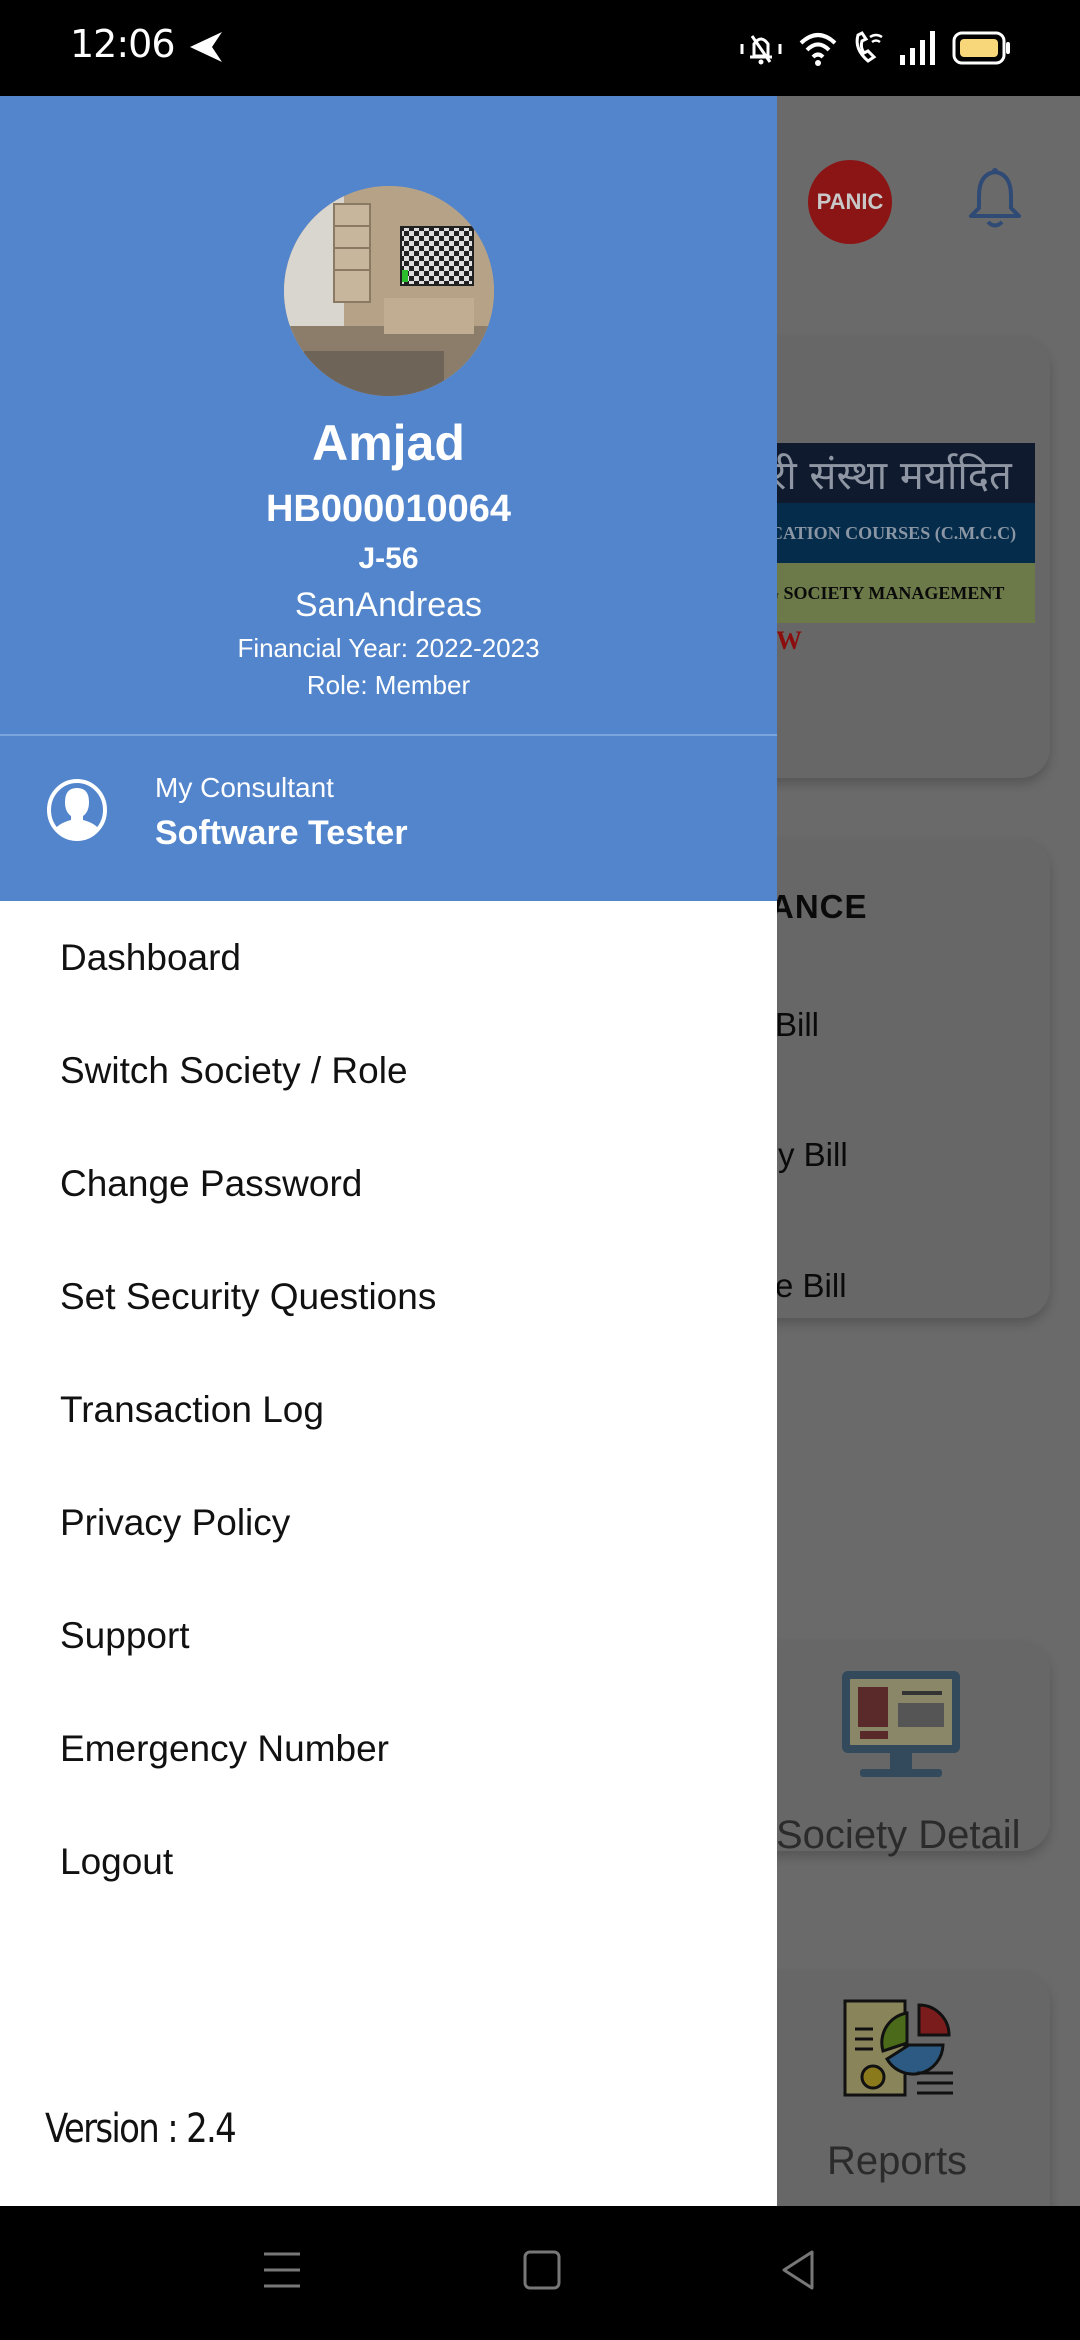  I want to click on bill-item: e Bill, so click(811, 1286).